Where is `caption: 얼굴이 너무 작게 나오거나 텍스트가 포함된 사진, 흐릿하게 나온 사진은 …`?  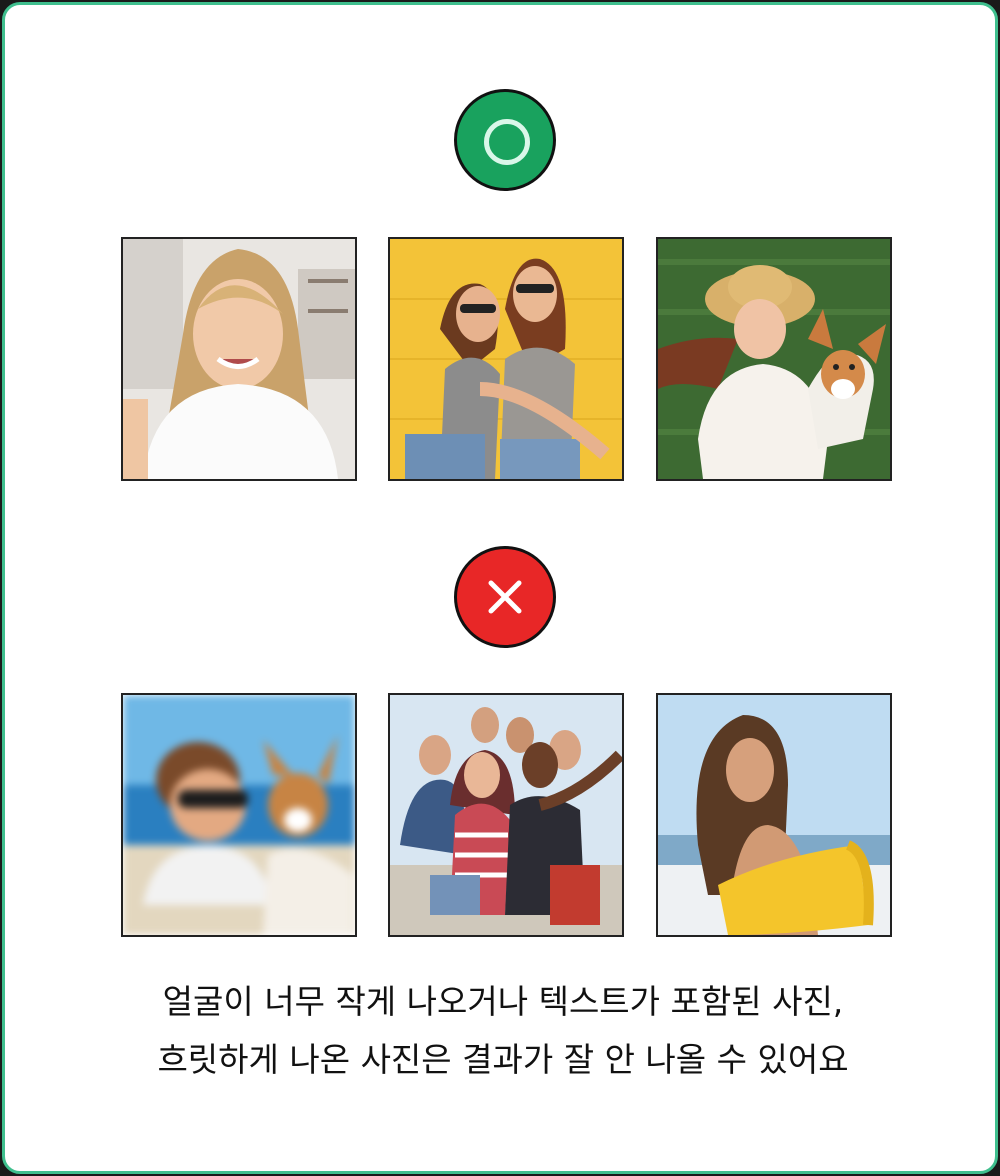
caption: 얼굴이 너무 작게 나오거나 텍스트가 포함된 사진, 흐릿하게 나온 사진은 … is located at coordinates (502, 1031).